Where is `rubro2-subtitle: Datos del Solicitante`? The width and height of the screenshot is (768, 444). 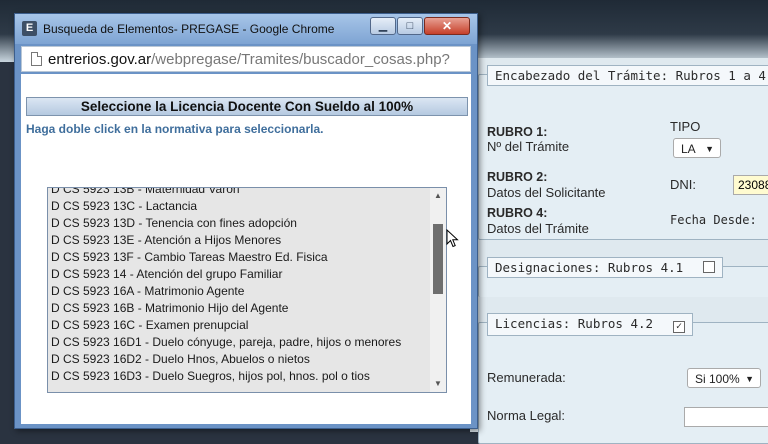 rubro2-subtitle: Datos del Solicitante is located at coordinates (546, 192).